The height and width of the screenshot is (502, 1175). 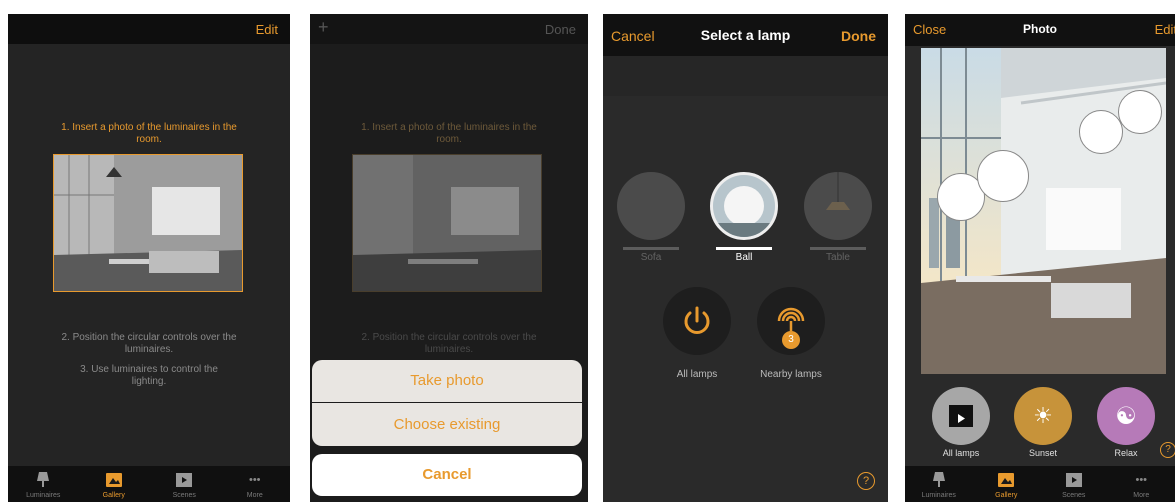 I want to click on nearby-lamps-button: 3 Nearby lamps, so click(x=791, y=333).